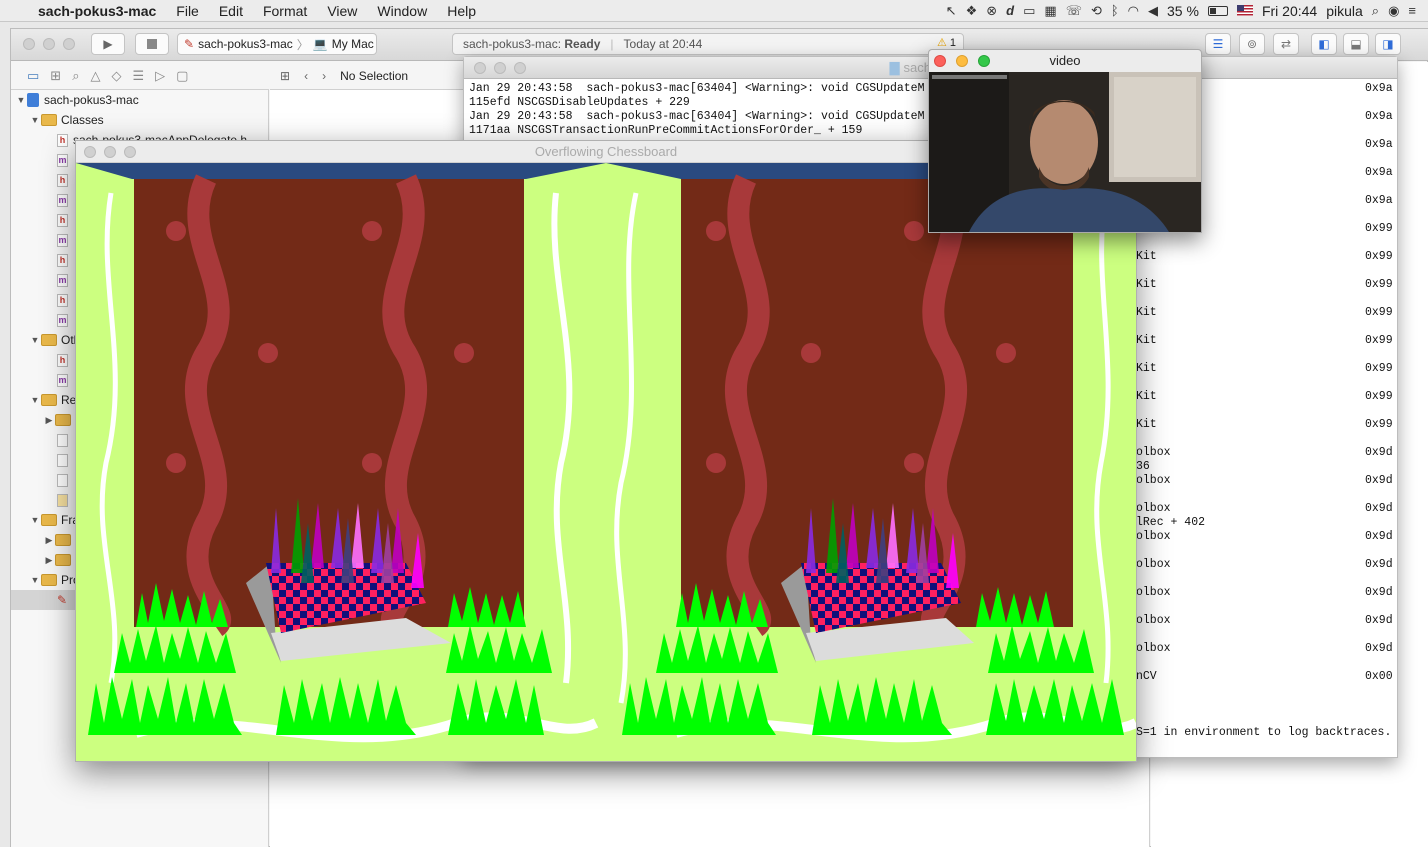  I want to click on stop-button, so click(152, 44).